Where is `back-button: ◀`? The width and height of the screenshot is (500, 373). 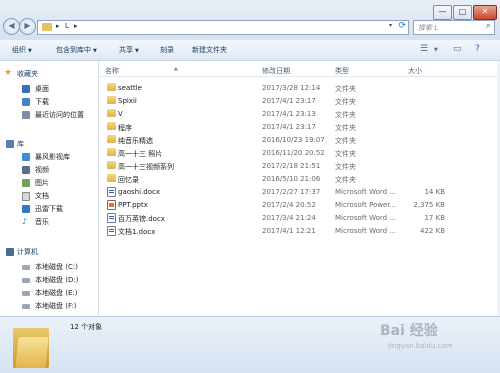 back-button: ◀ is located at coordinates (11, 26).